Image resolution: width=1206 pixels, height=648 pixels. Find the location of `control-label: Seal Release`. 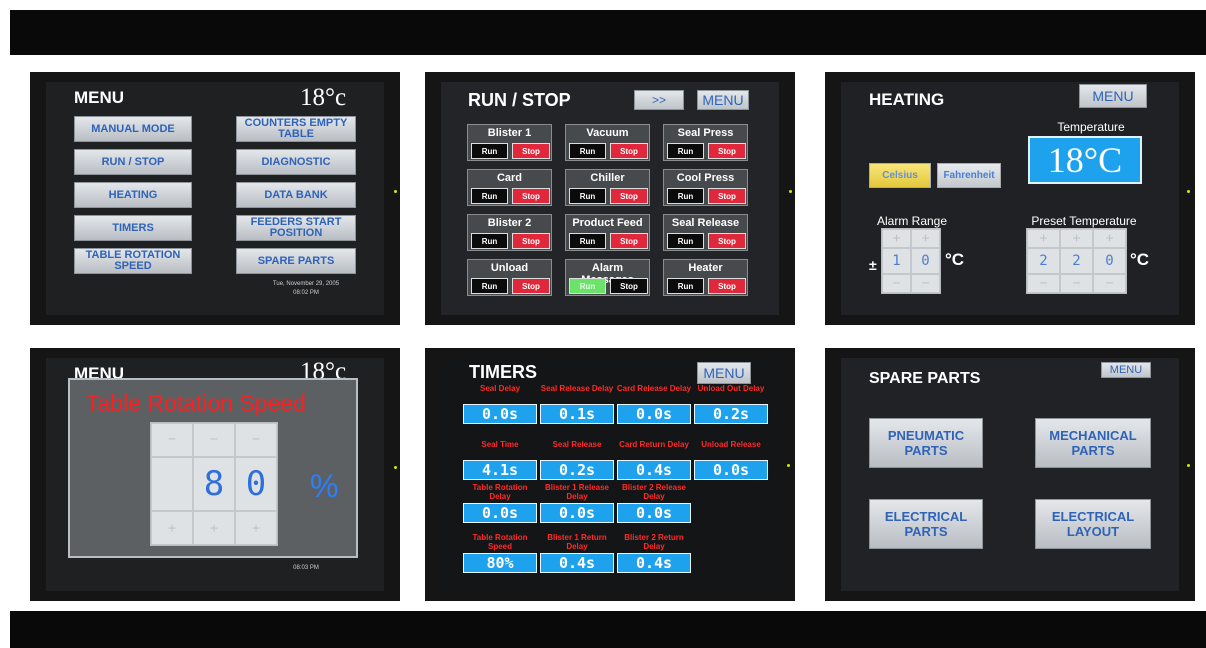

control-label: Seal Release is located at coordinates (705, 223).